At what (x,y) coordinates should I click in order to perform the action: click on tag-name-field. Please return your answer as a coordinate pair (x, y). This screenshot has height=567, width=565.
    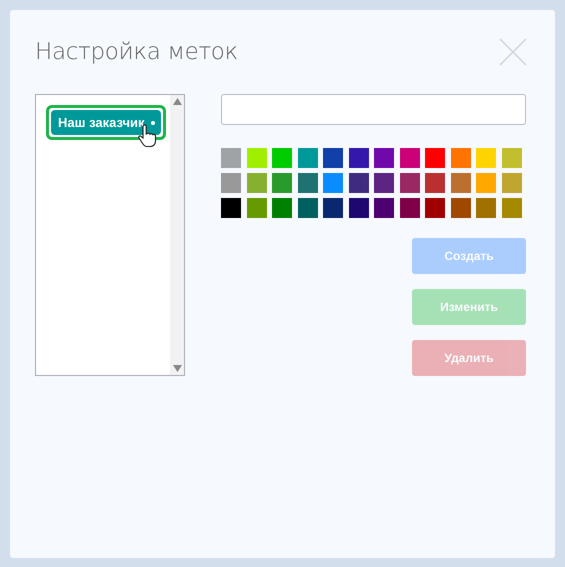
    Looking at the image, I should click on (373, 109).